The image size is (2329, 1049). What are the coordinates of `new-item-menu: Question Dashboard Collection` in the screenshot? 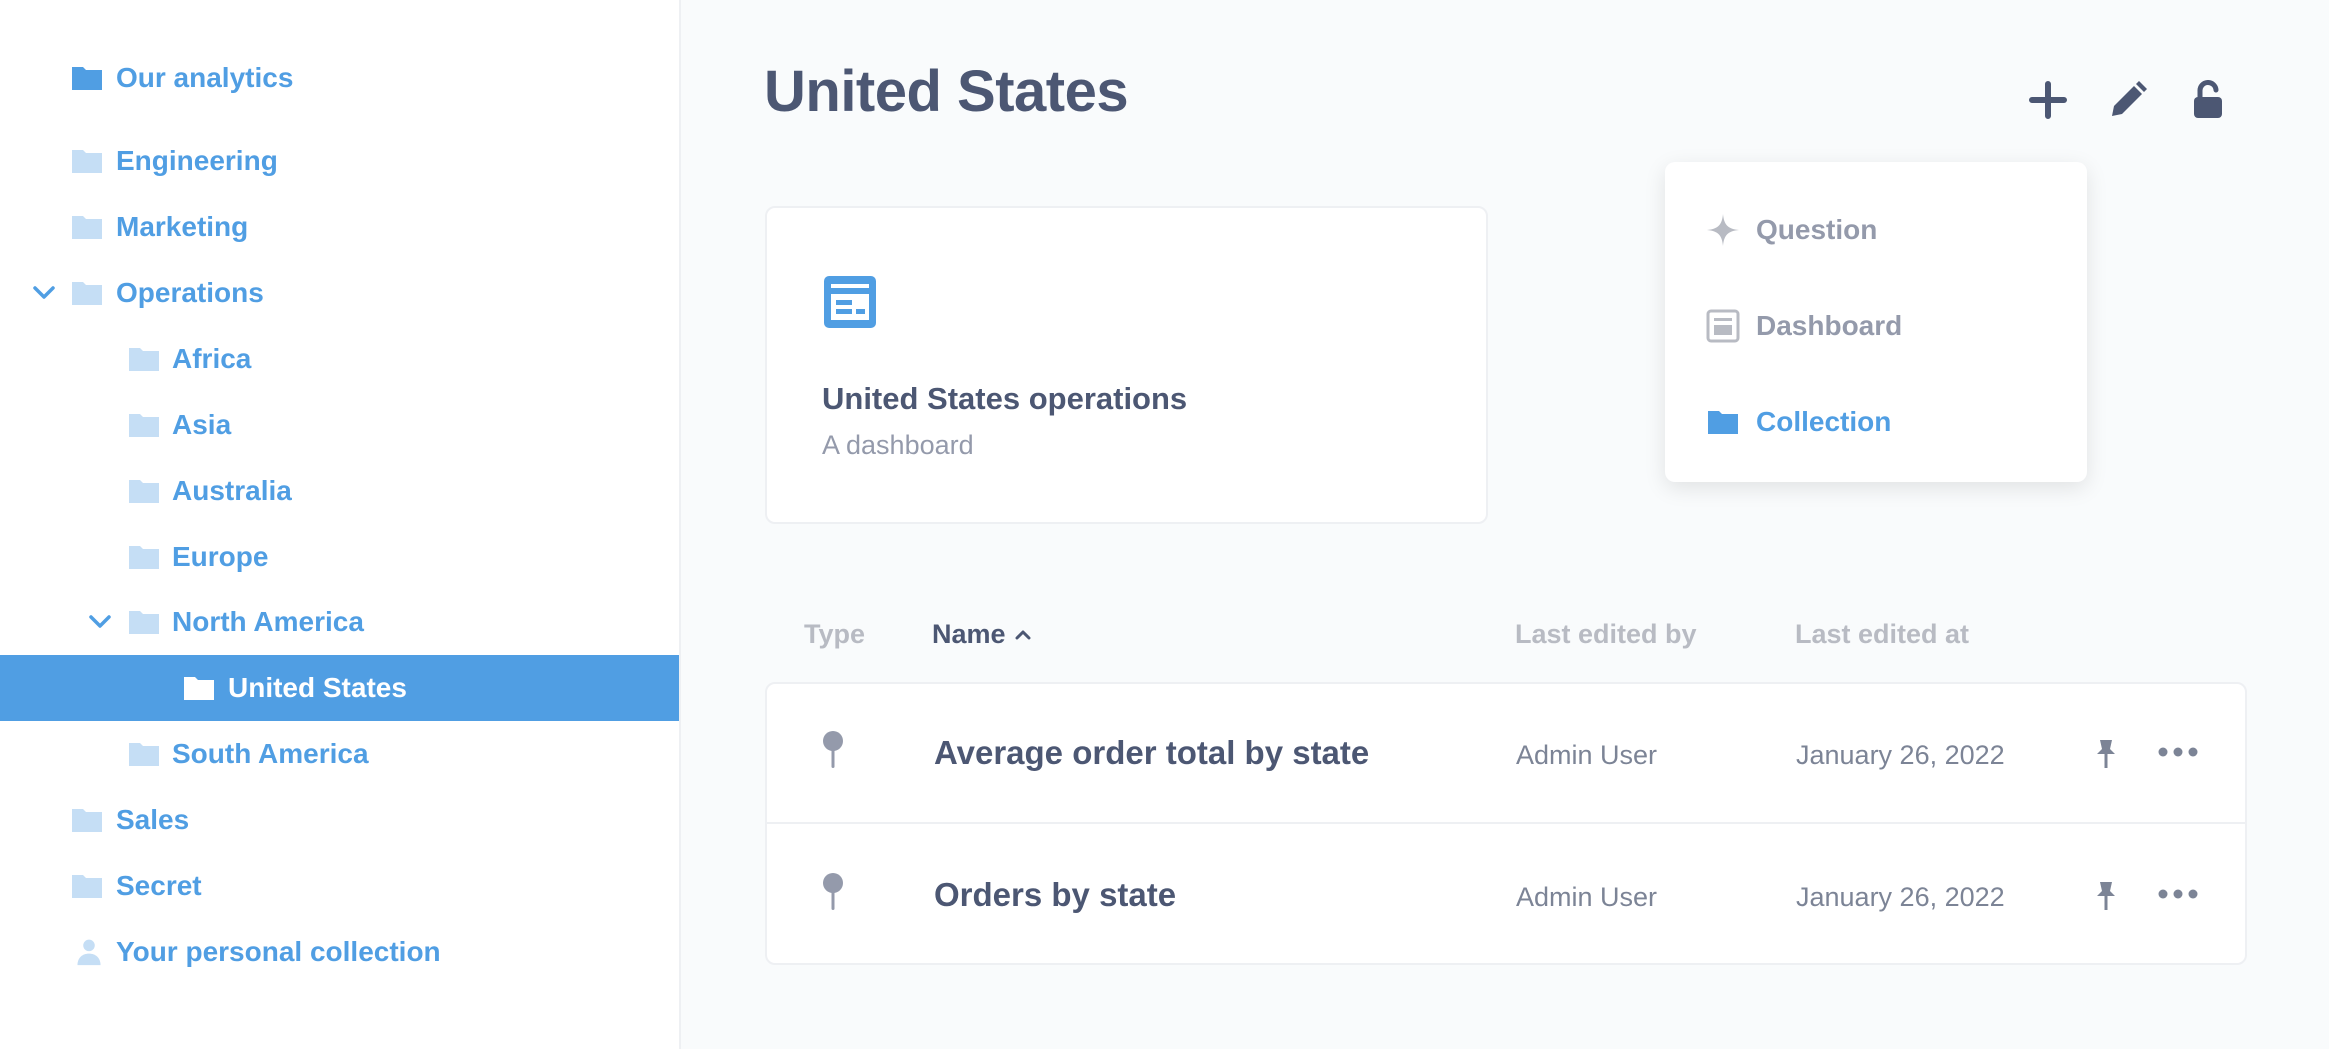 It's located at (1876, 322).